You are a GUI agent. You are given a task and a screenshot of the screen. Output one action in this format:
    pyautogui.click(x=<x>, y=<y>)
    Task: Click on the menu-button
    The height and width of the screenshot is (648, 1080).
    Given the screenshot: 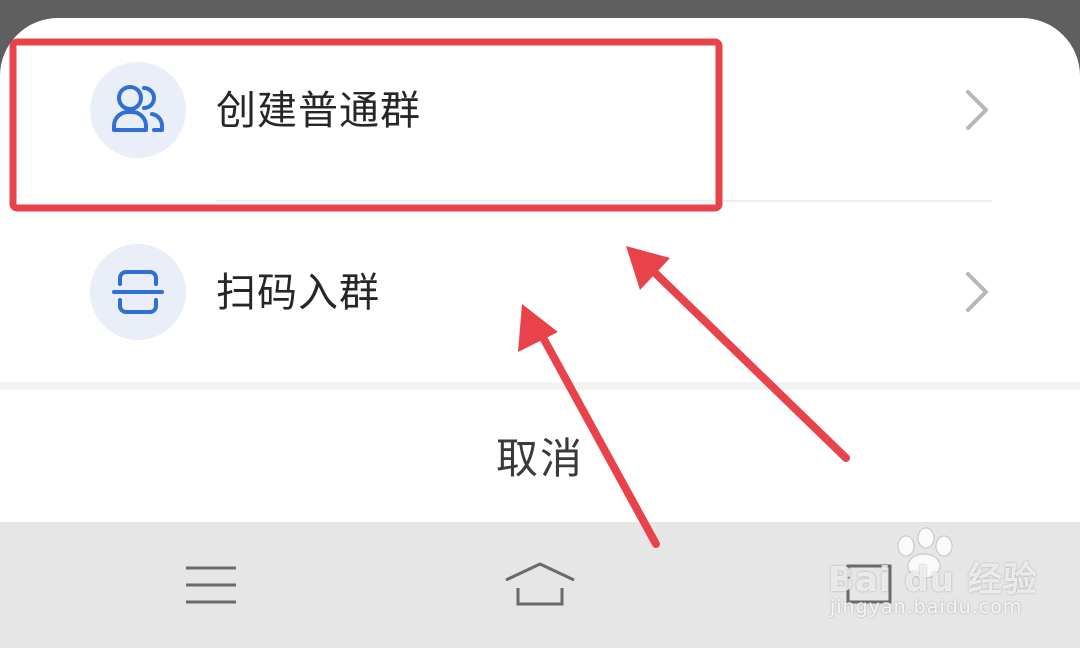 What is the action you would take?
    pyautogui.click(x=210, y=585)
    